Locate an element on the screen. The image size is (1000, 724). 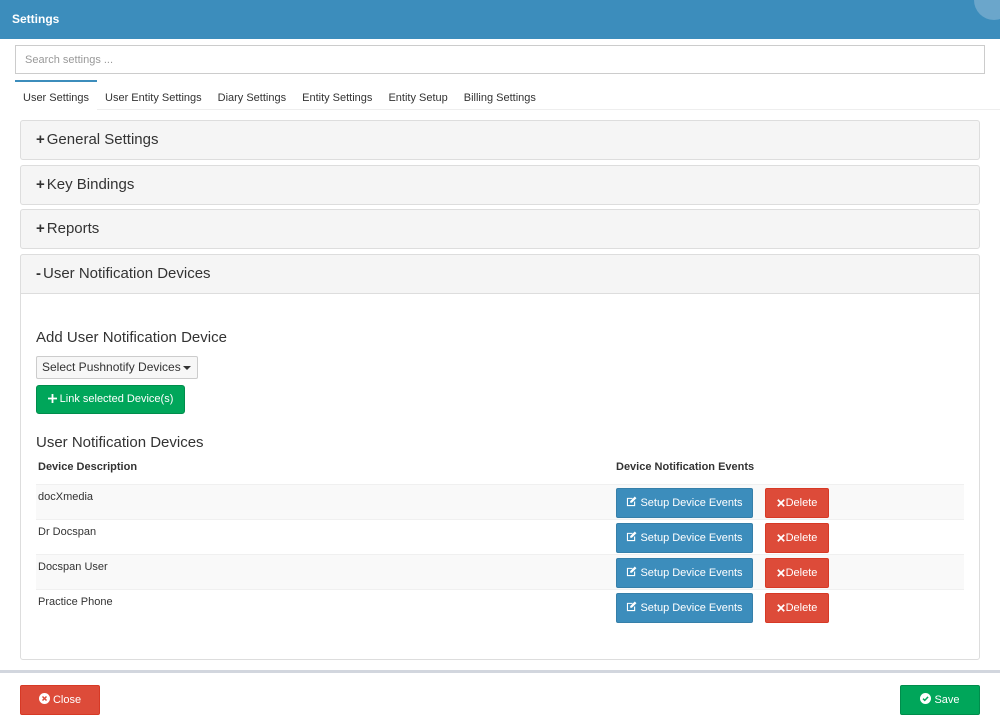
device-description: docXmedia is located at coordinates (66, 497).